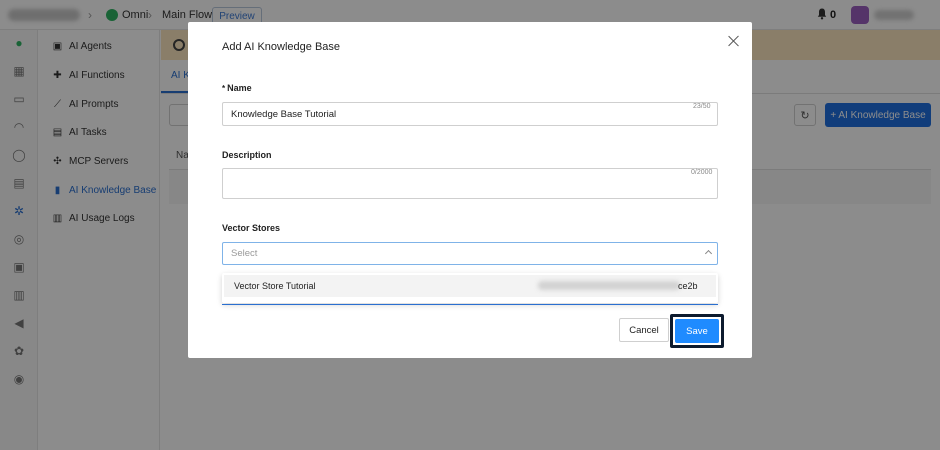  Describe the element at coordinates (239, 88) in the screenshot. I see `name-label-text: Name` at that location.